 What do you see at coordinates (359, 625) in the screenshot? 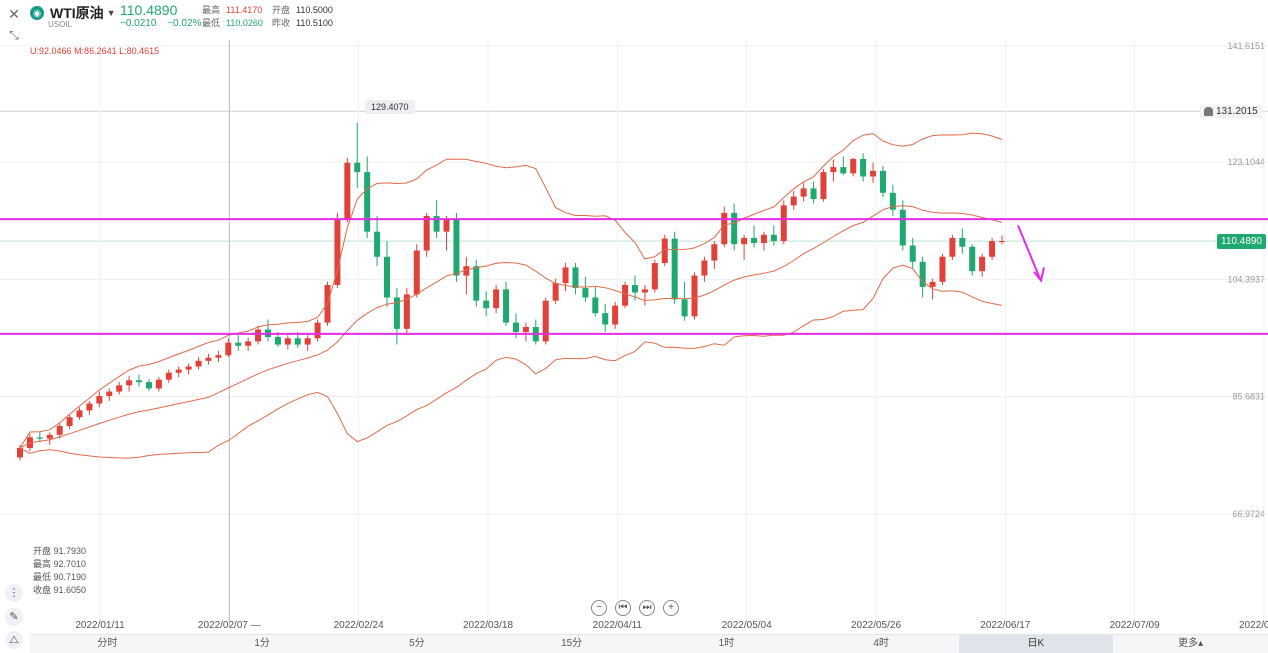
I see `x-tick-label: 2022/02/24` at bounding box center [359, 625].